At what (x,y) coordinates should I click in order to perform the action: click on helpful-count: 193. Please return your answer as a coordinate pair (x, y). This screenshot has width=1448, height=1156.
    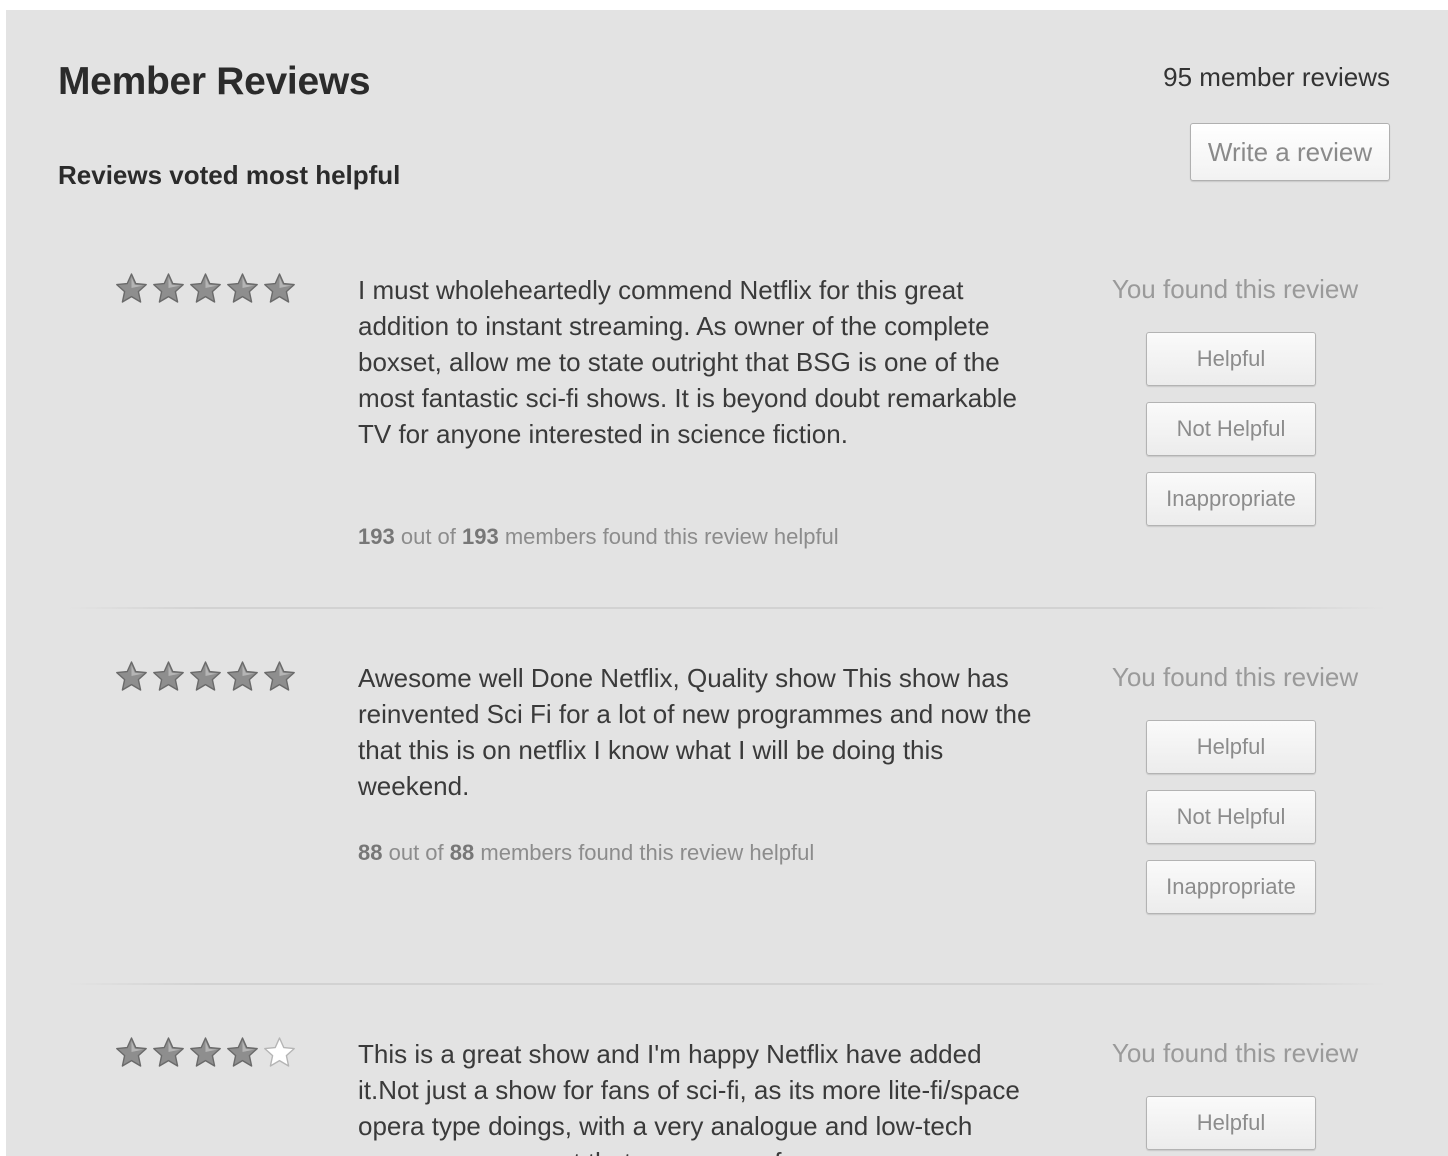
    Looking at the image, I should click on (376, 536).